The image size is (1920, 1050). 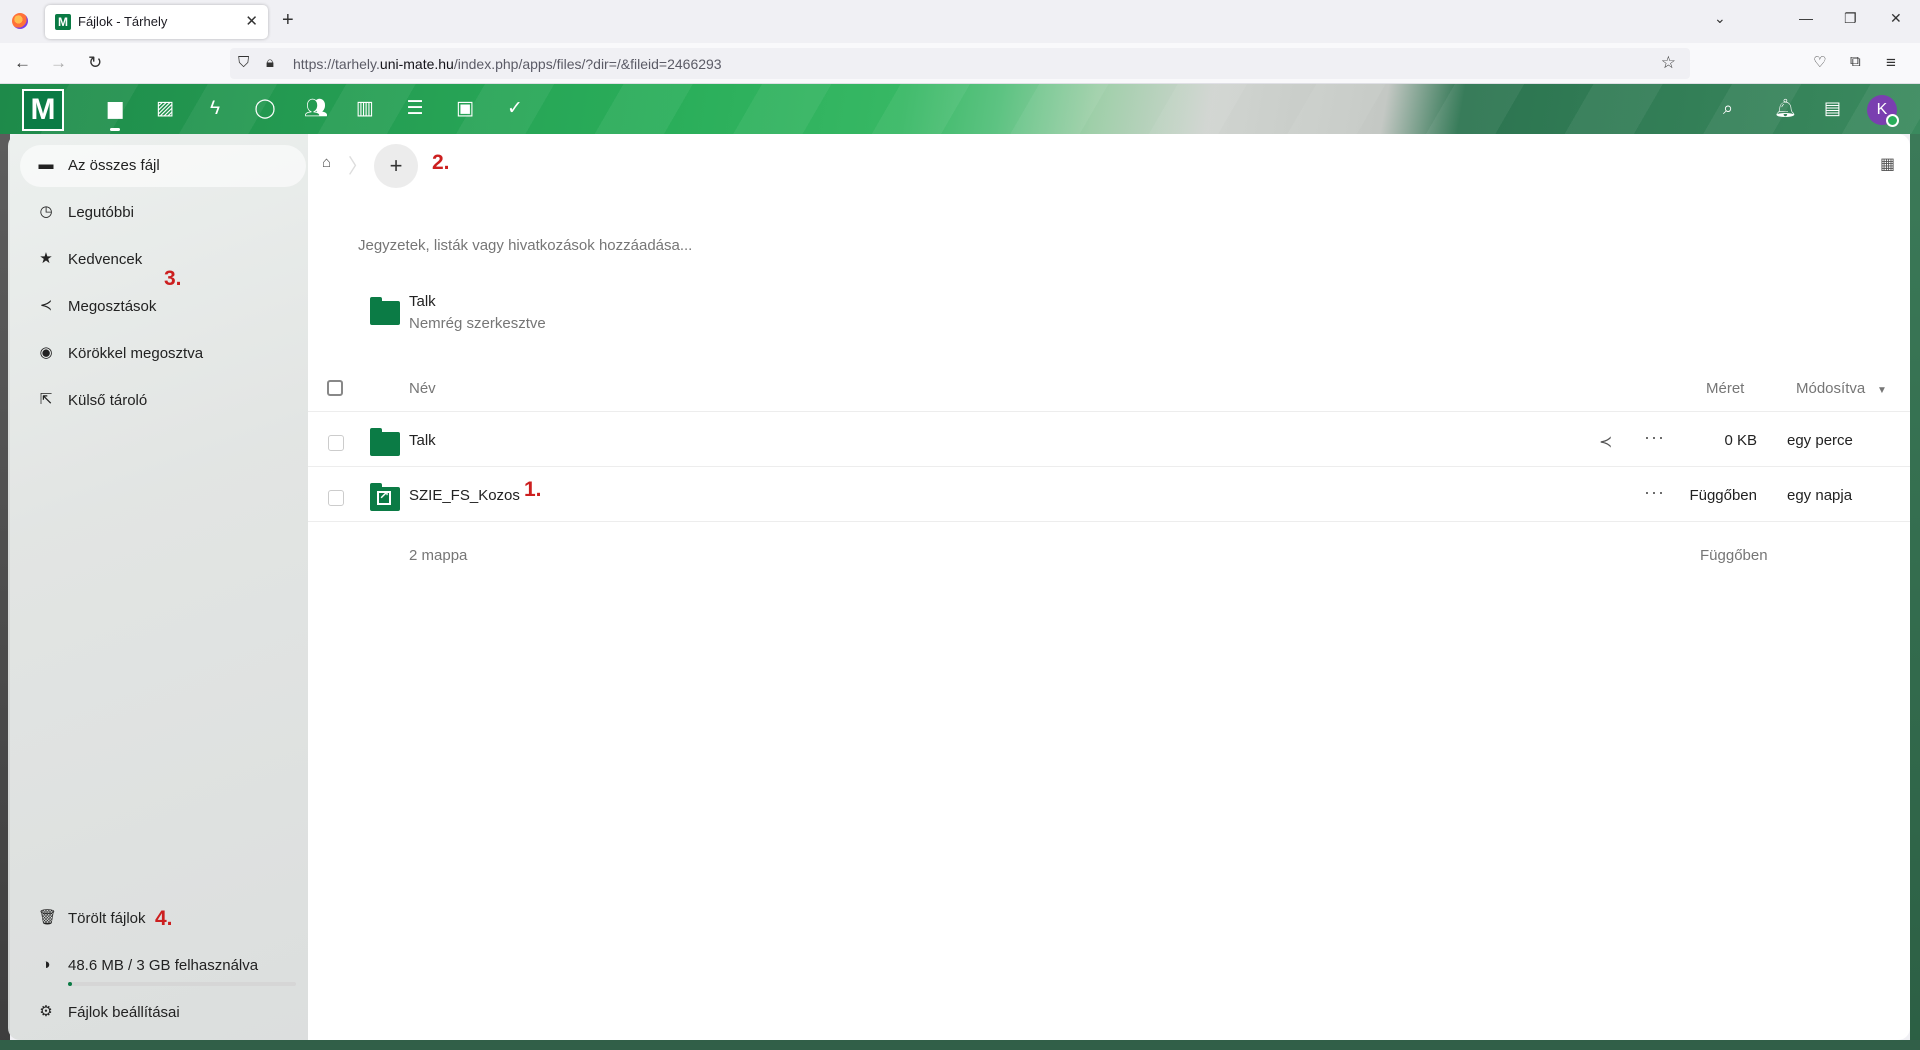 I want to click on sort-descending-icon: ▼, so click(x=1882, y=390).